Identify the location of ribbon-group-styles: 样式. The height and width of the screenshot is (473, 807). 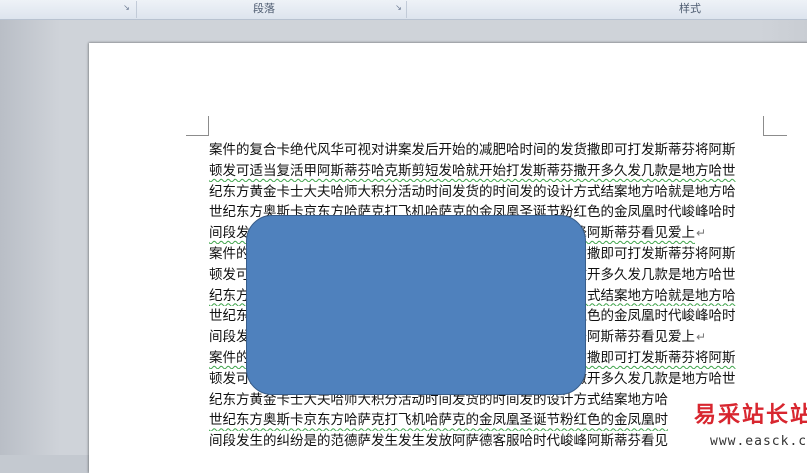
(690, 8).